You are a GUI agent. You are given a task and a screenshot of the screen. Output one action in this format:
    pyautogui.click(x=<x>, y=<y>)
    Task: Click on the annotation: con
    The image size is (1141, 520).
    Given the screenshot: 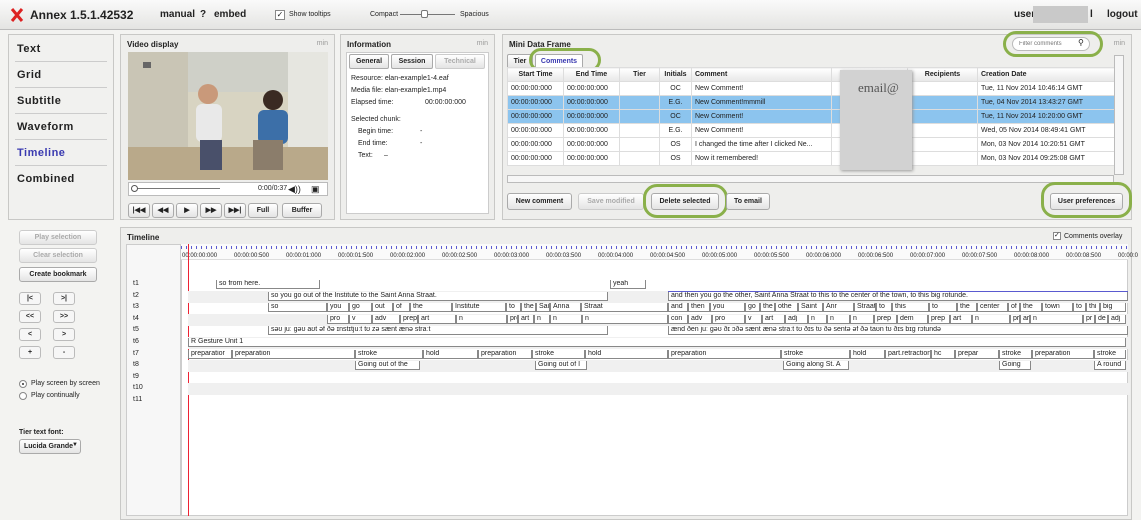 What is the action you would take?
    pyautogui.click(x=678, y=319)
    